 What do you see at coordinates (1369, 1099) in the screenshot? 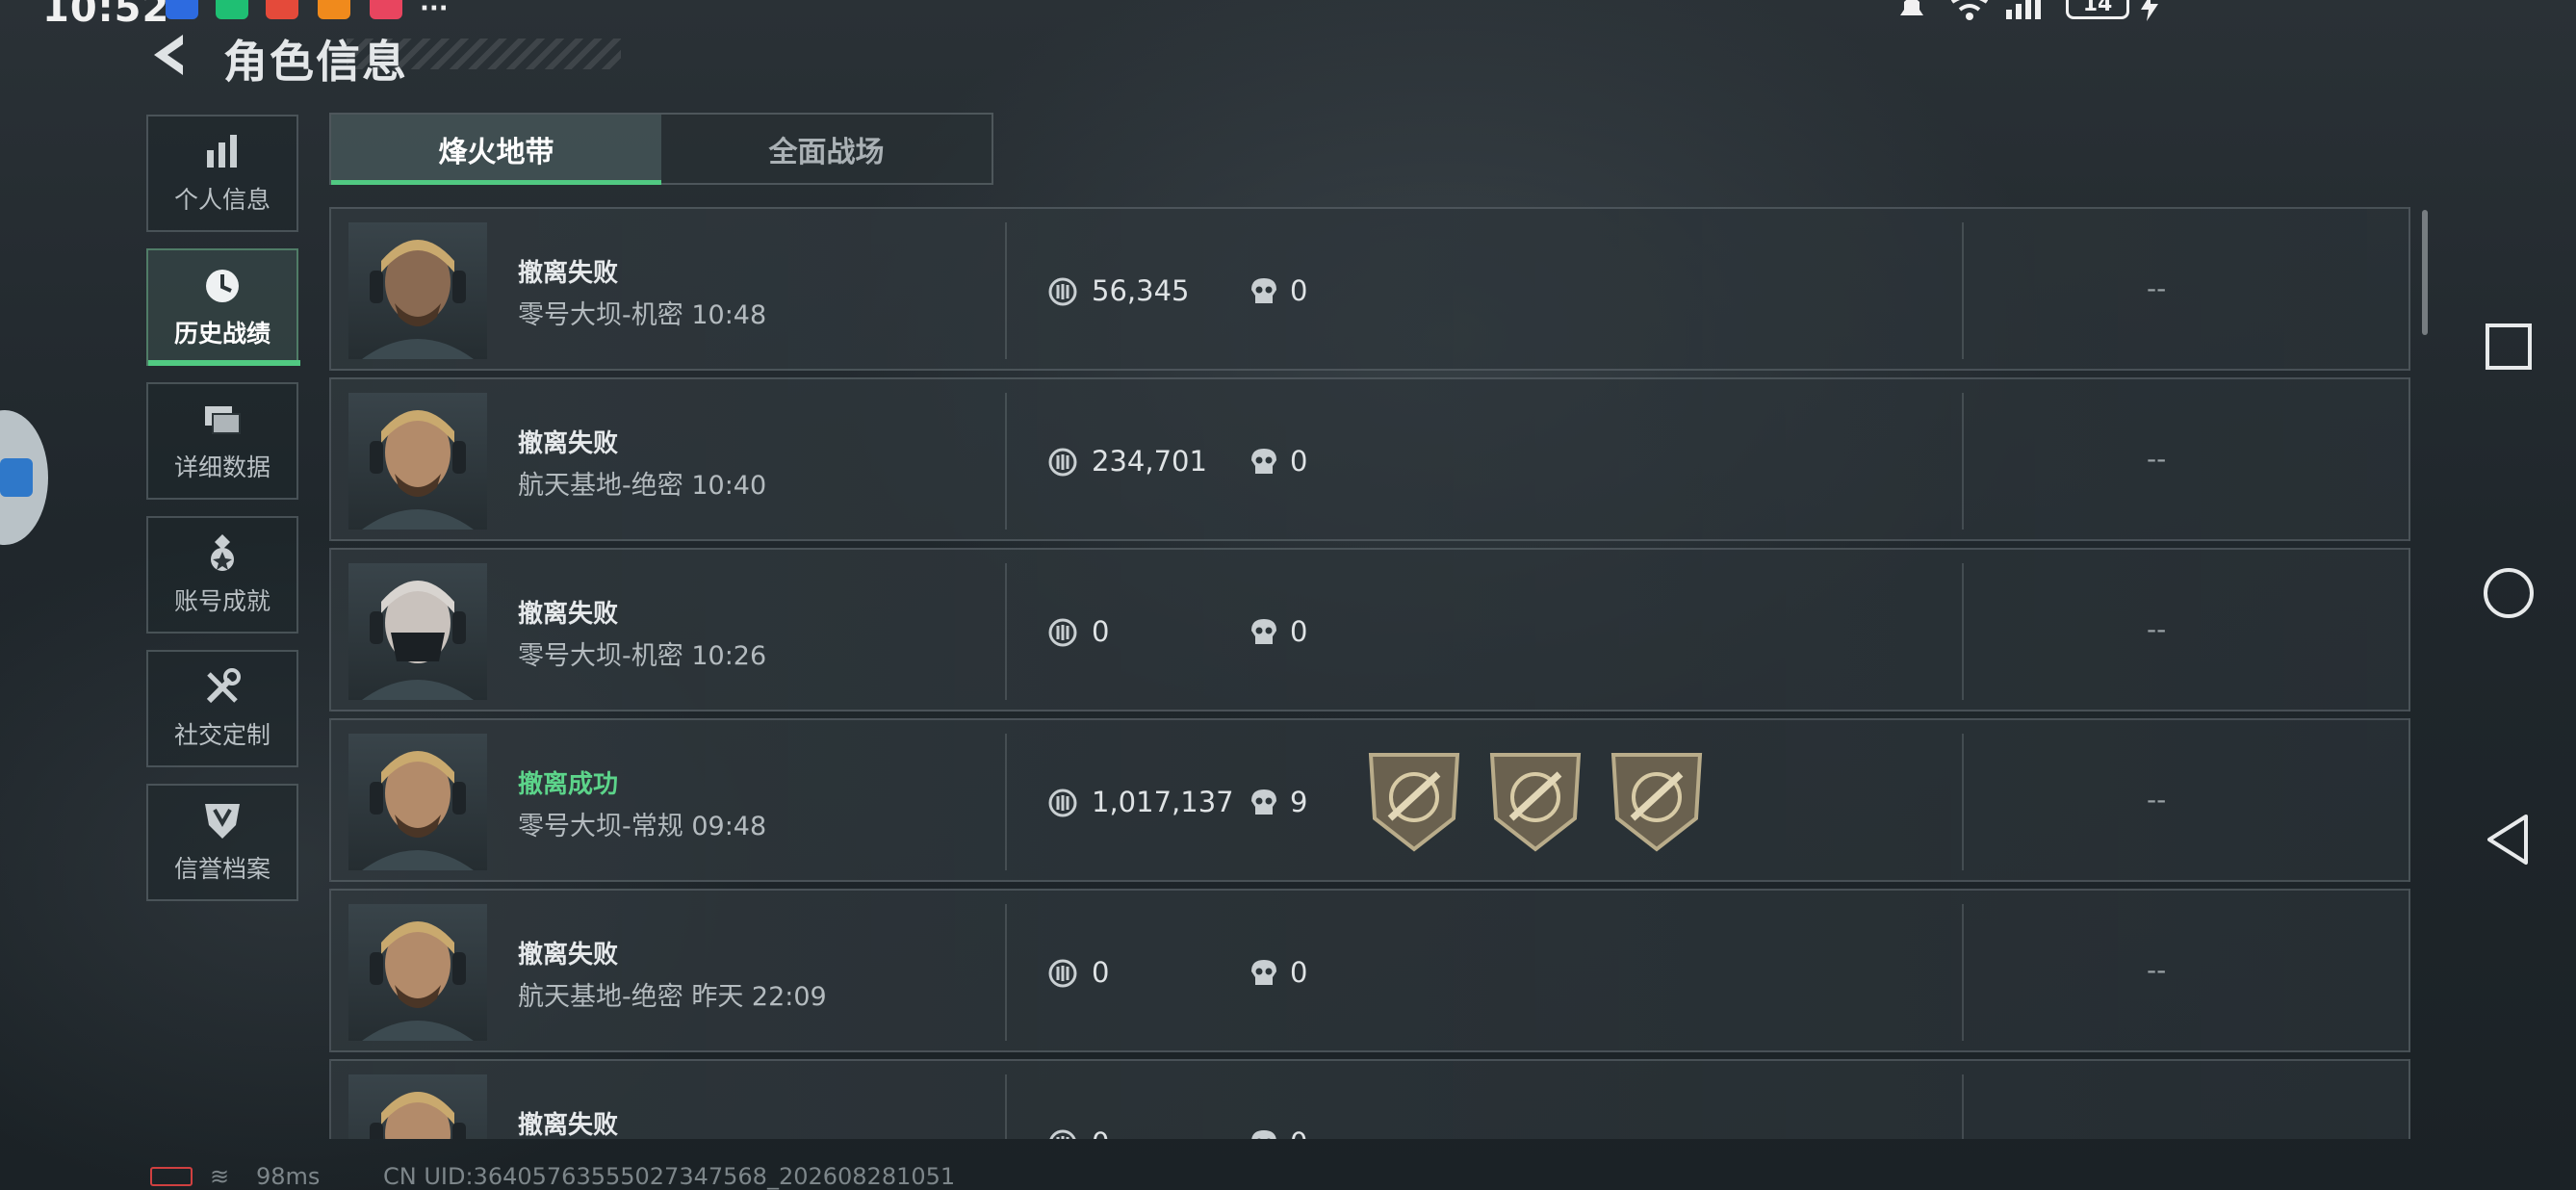
I see `table-row: 撤离失败 0 0` at bounding box center [1369, 1099].